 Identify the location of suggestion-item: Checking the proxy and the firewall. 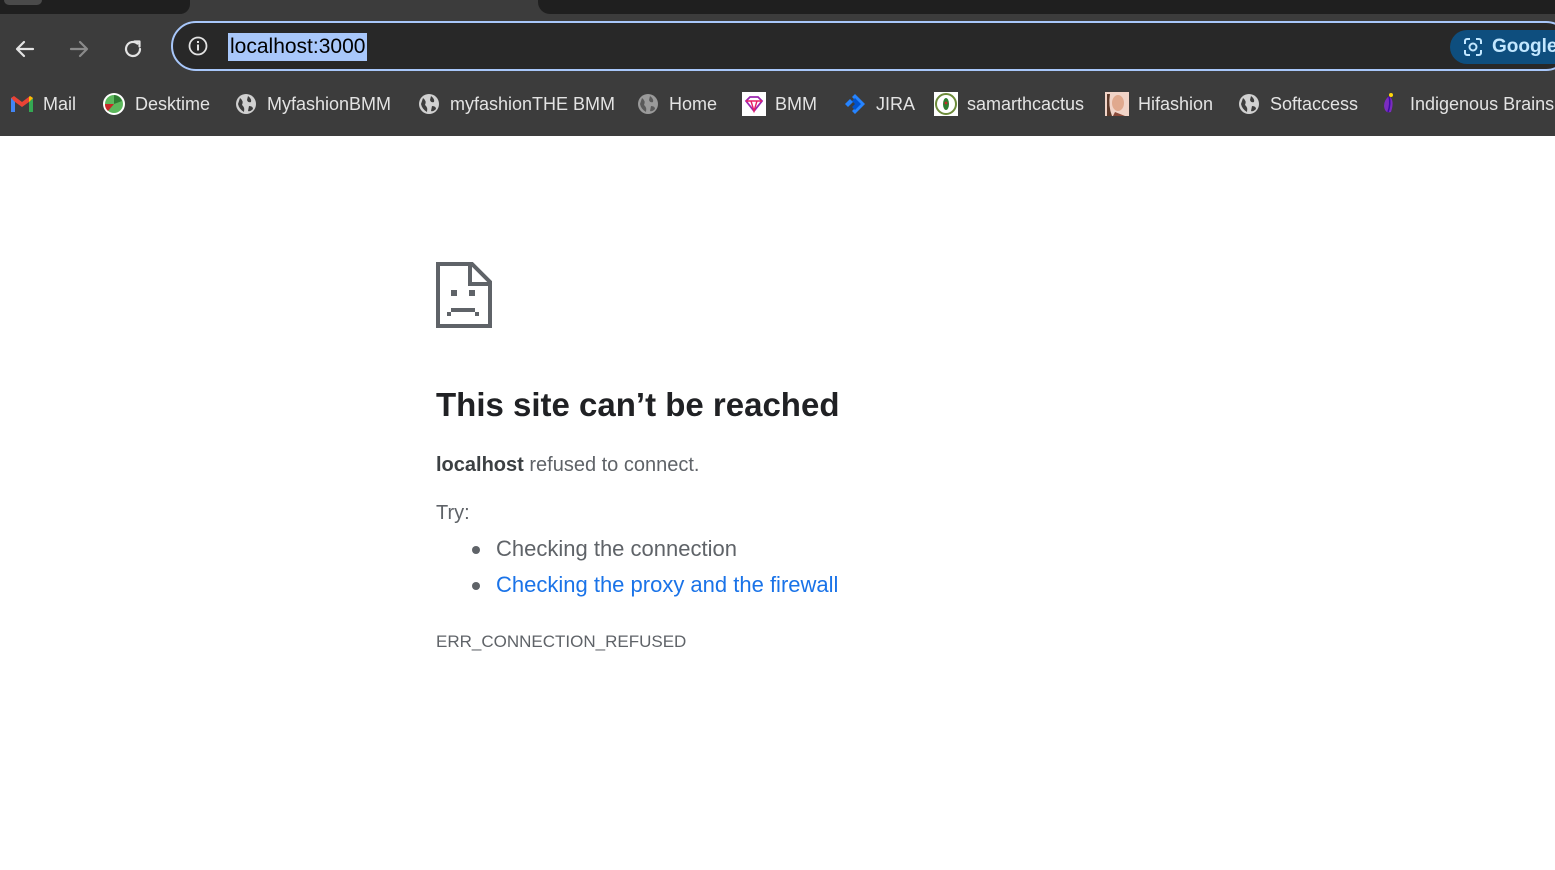
(637, 589).